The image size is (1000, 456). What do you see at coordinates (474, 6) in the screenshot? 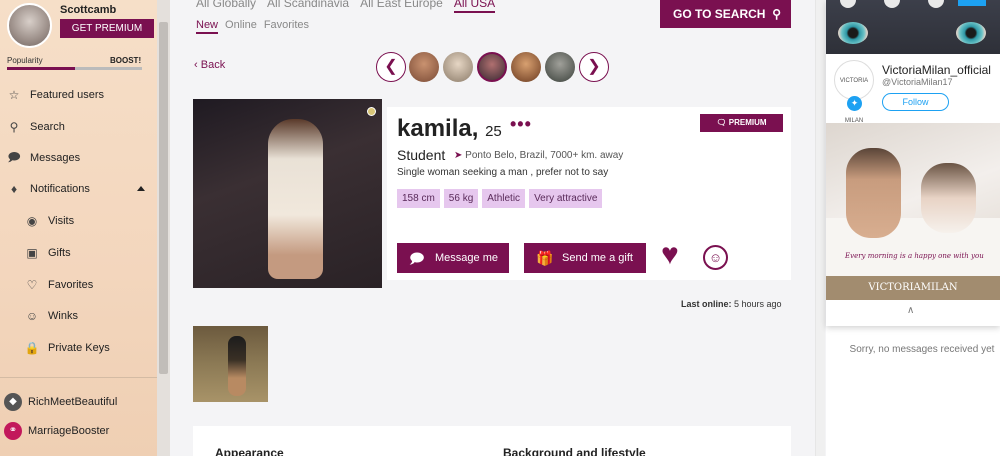
I see `tab-all-usa: All USA` at bounding box center [474, 6].